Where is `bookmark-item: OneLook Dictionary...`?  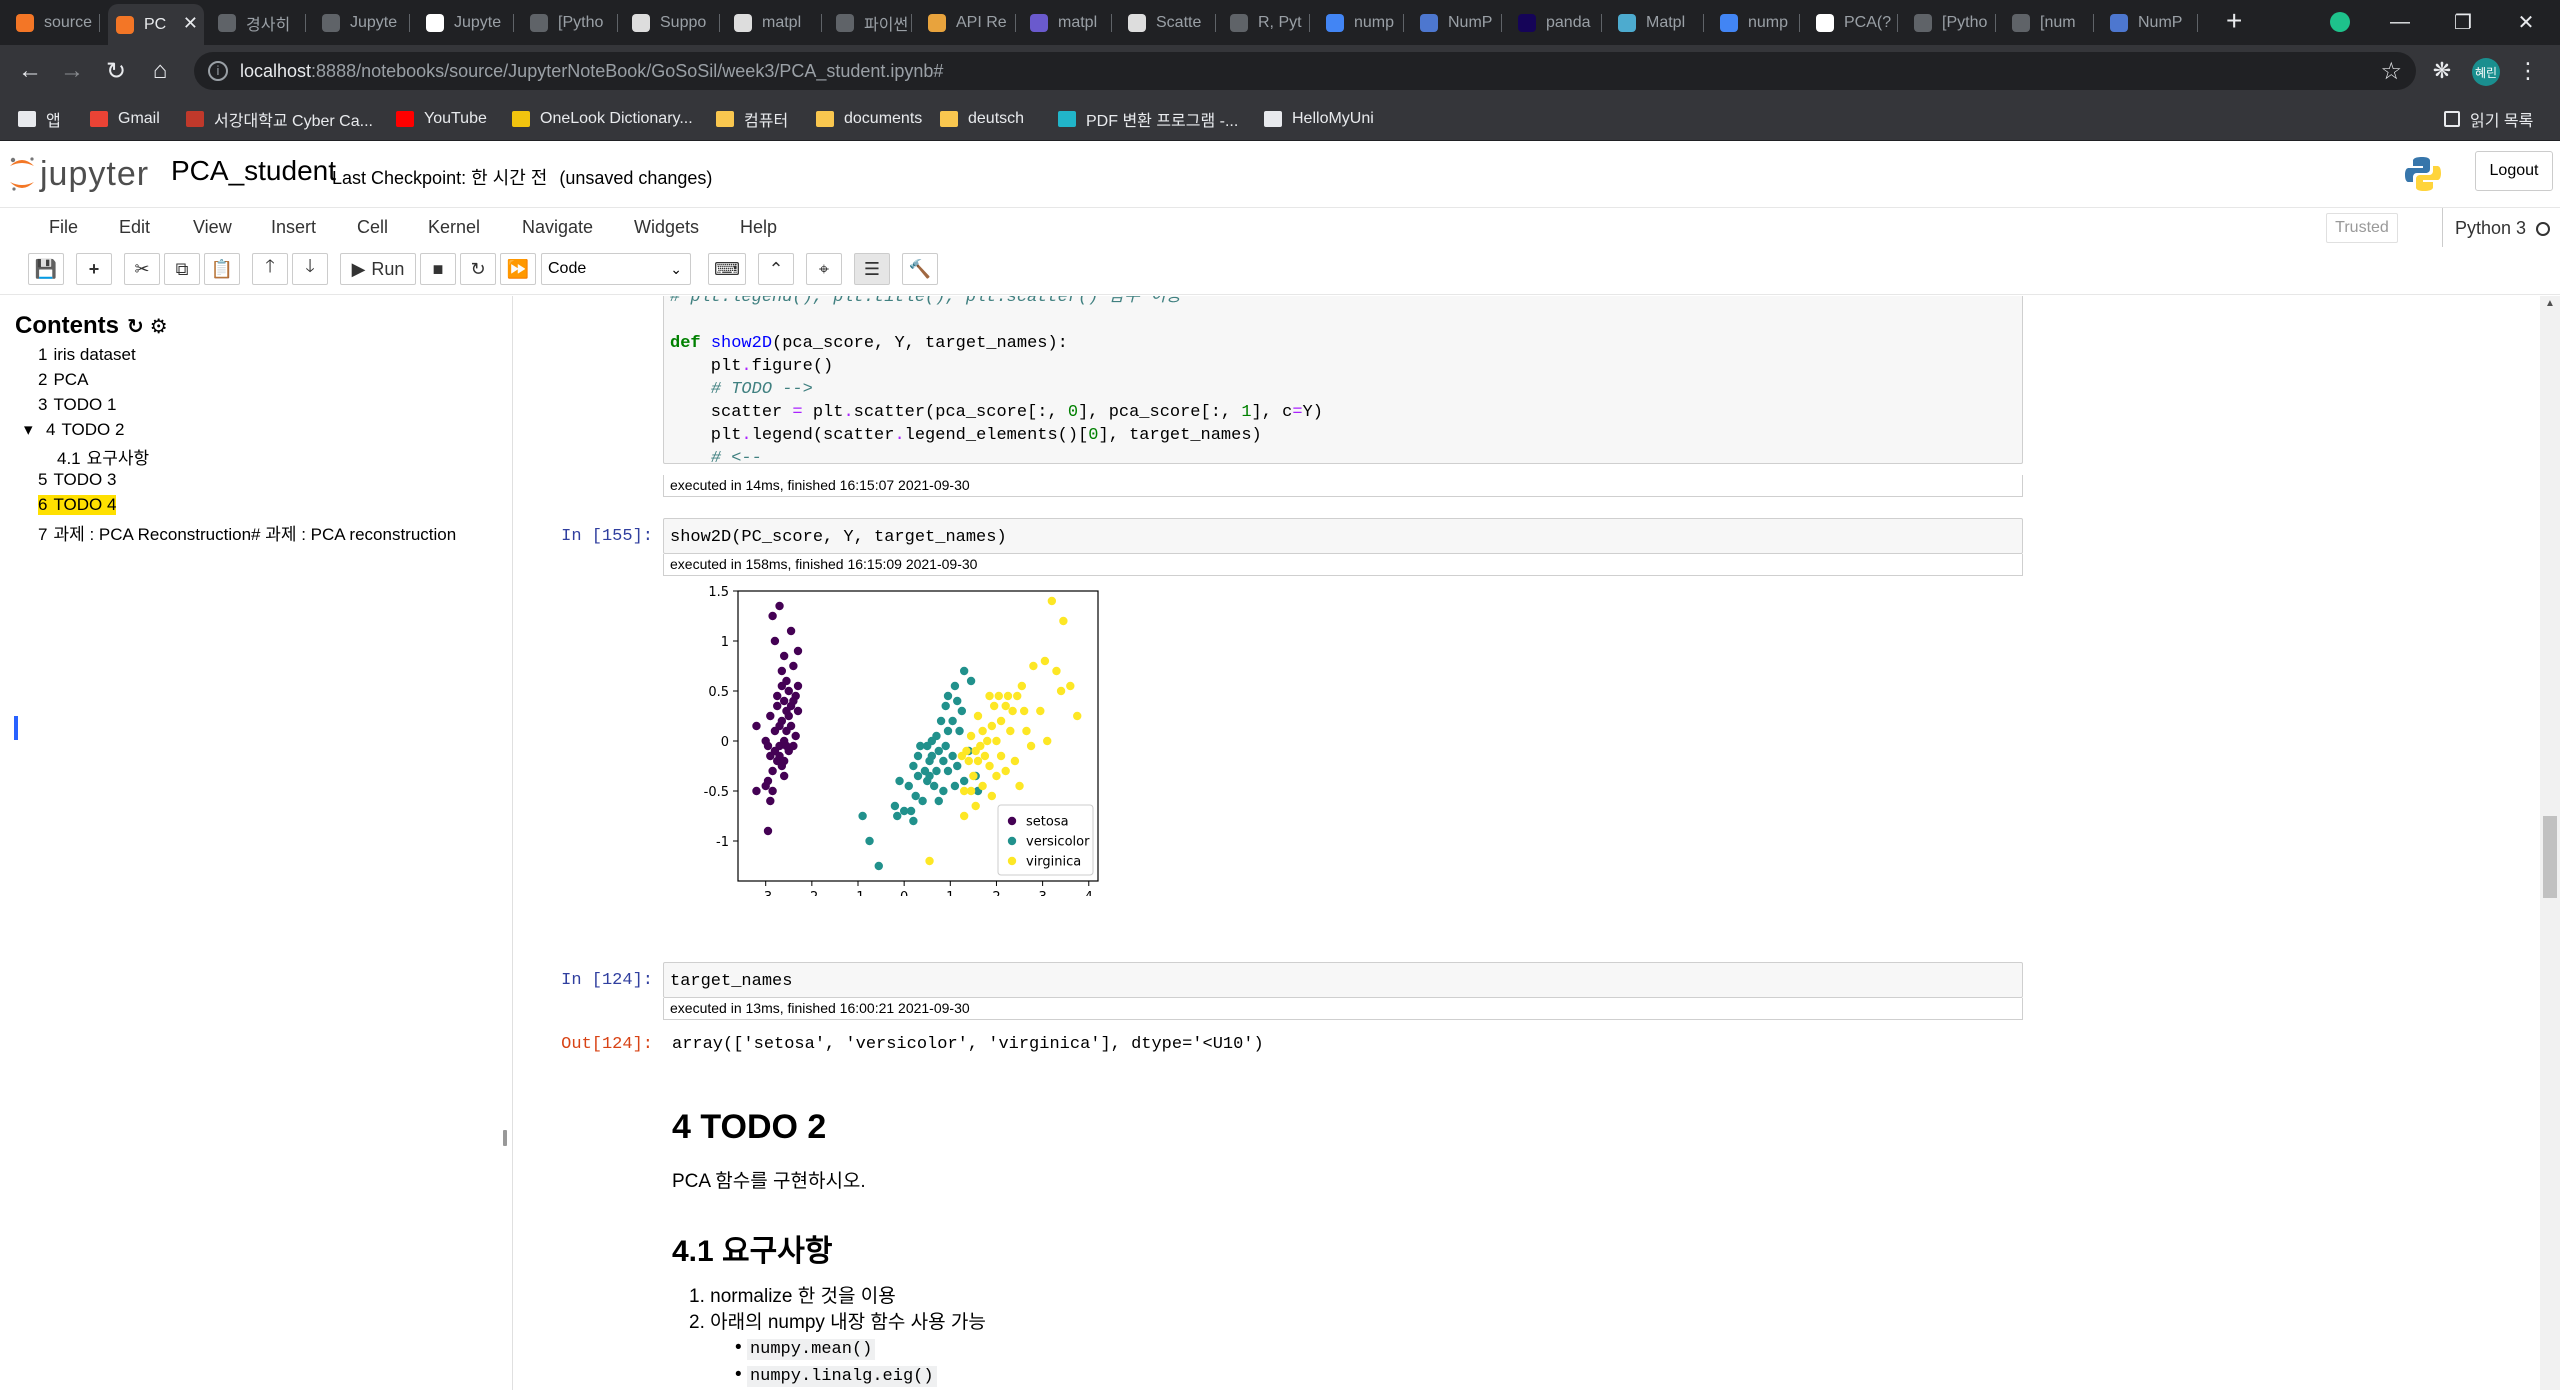
bookmark-item: OneLook Dictionary... is located at coordinates (602, 119).